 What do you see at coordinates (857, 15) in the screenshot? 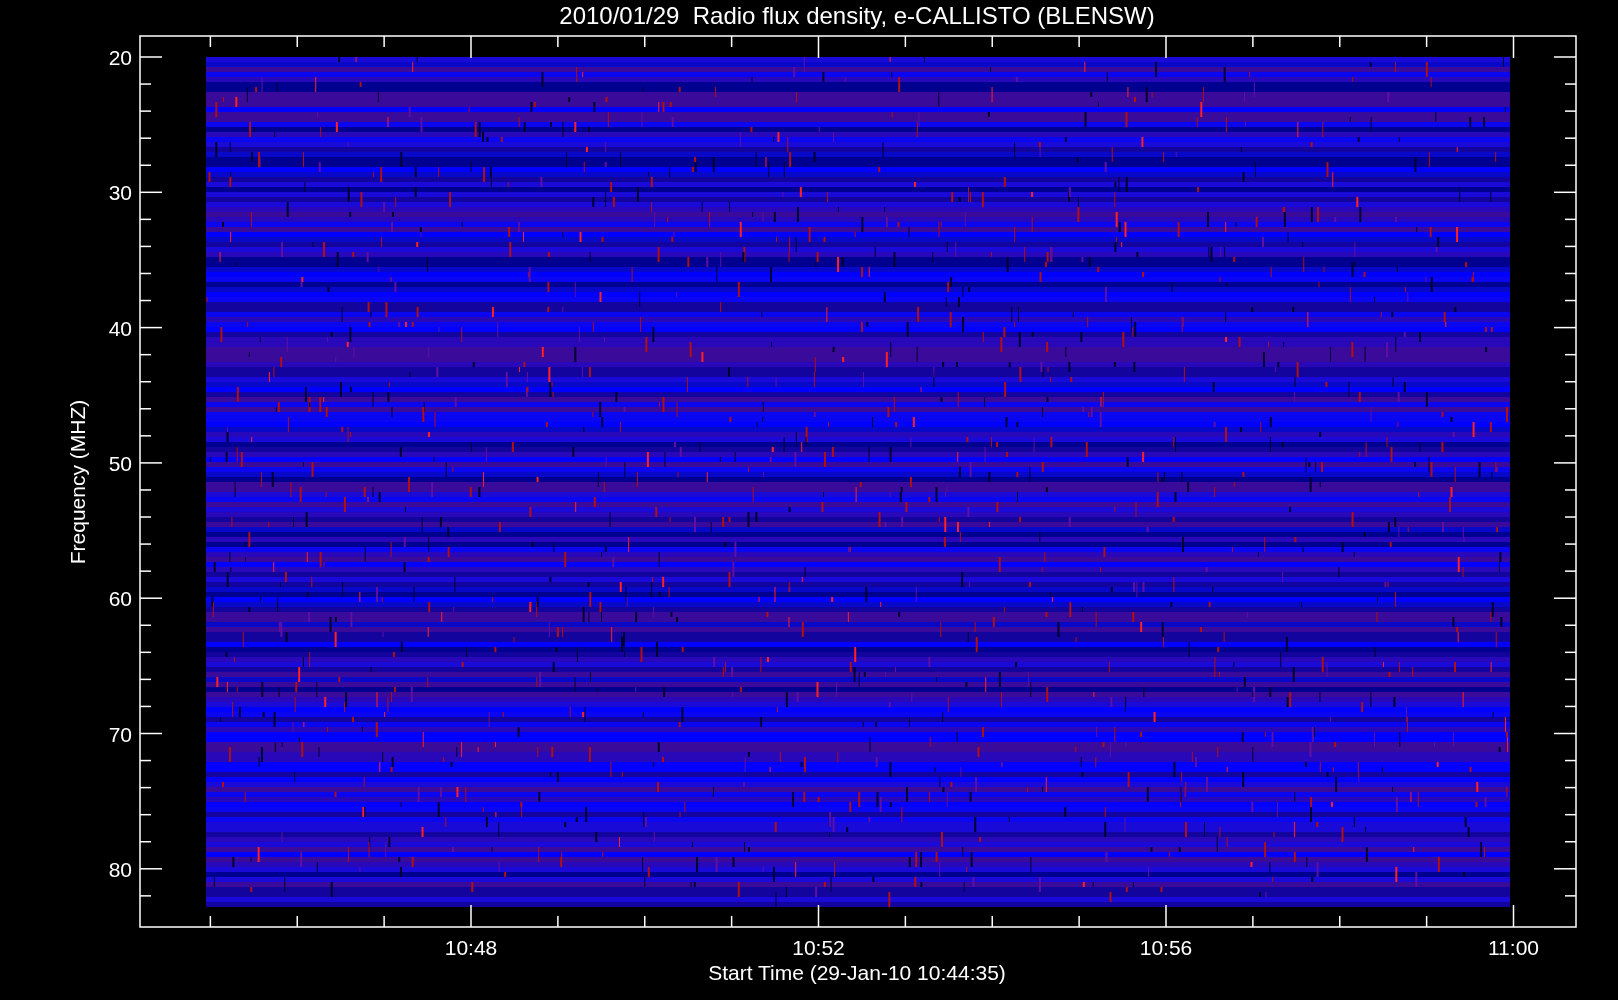
I see `plot-title: 2010/01/29 Radio flux density, e-CALLISTO (BLENSW)` at bounding box center [857, 15].